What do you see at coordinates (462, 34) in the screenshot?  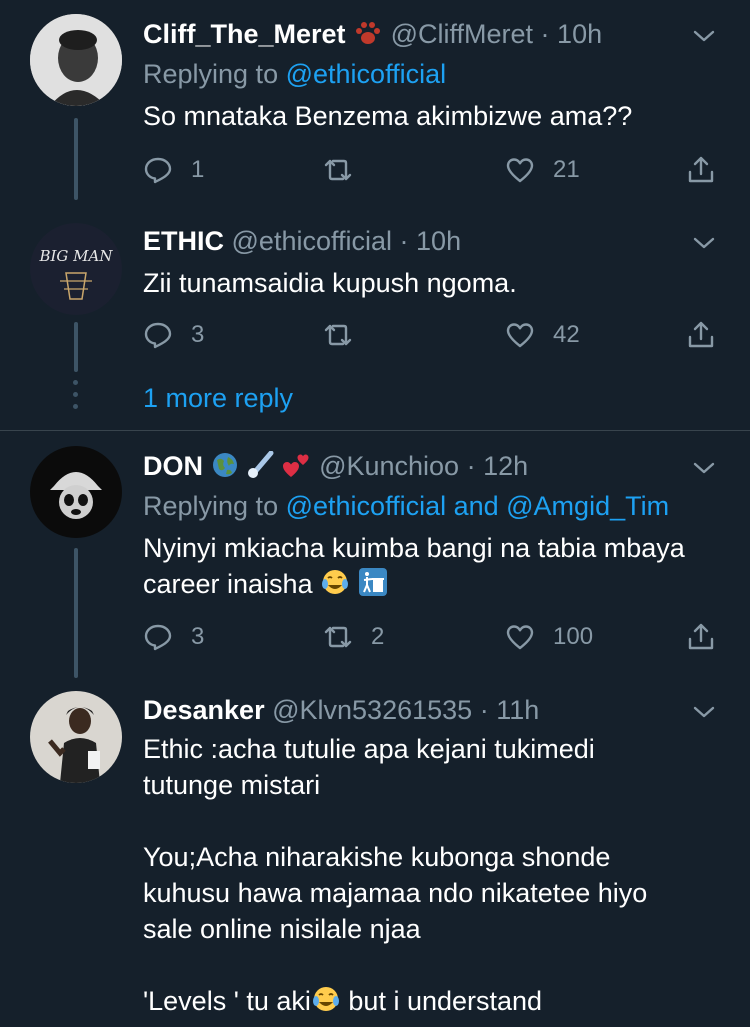 I see `handle: @CliffMeret` at bounding box center [462, 34].